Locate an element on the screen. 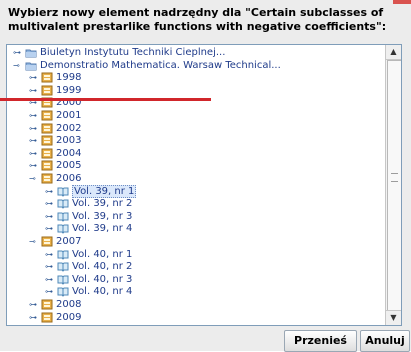 The height and width of the screenshot is (352, 411). vertical-scrollbar: ▲ ▼ is located at coordinates (393, 185).